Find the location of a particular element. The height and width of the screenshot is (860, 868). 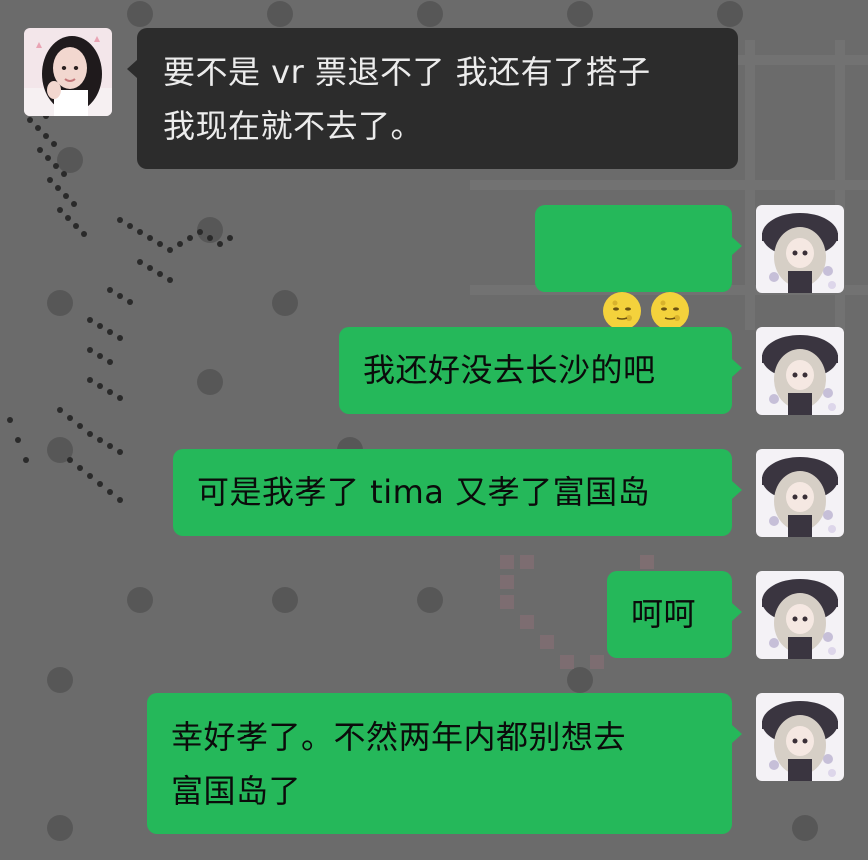

message-bubble: 幸好孝了。不然两年内都别想去 富国岛了 is located at coordinates (439, 763).